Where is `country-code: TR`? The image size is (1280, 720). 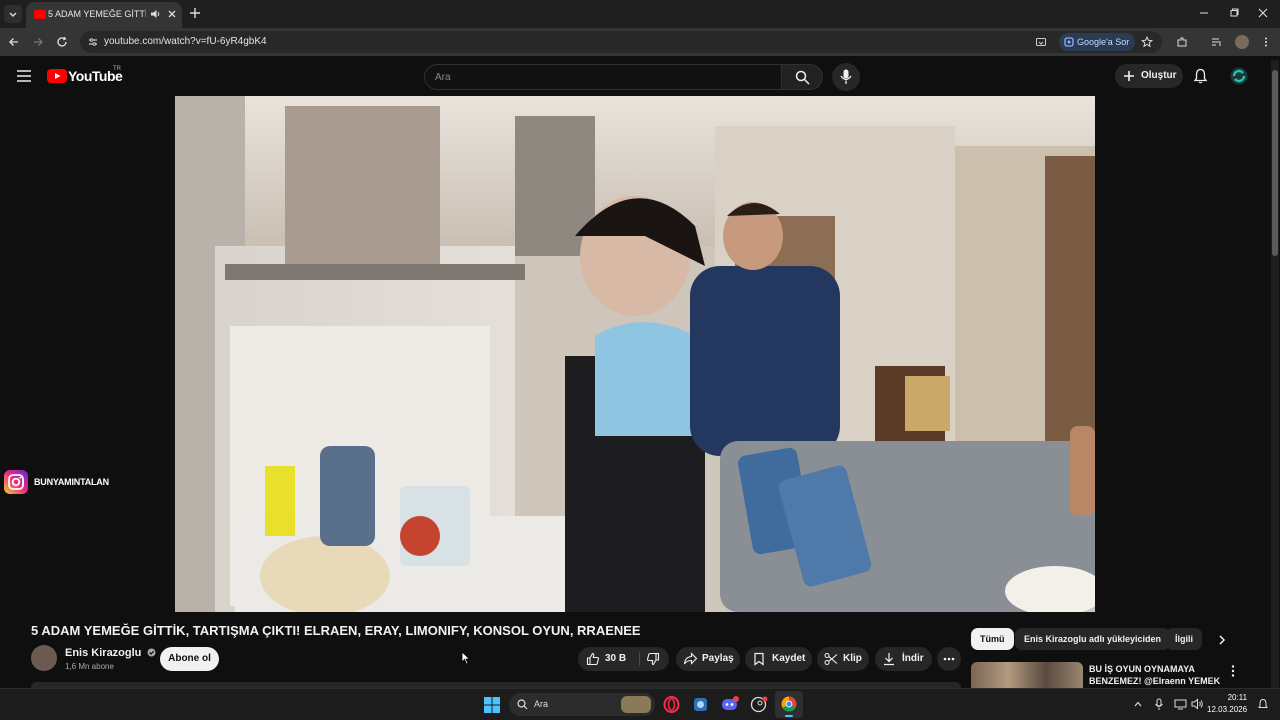 country-code: TR is located at coordinates (117, 69).